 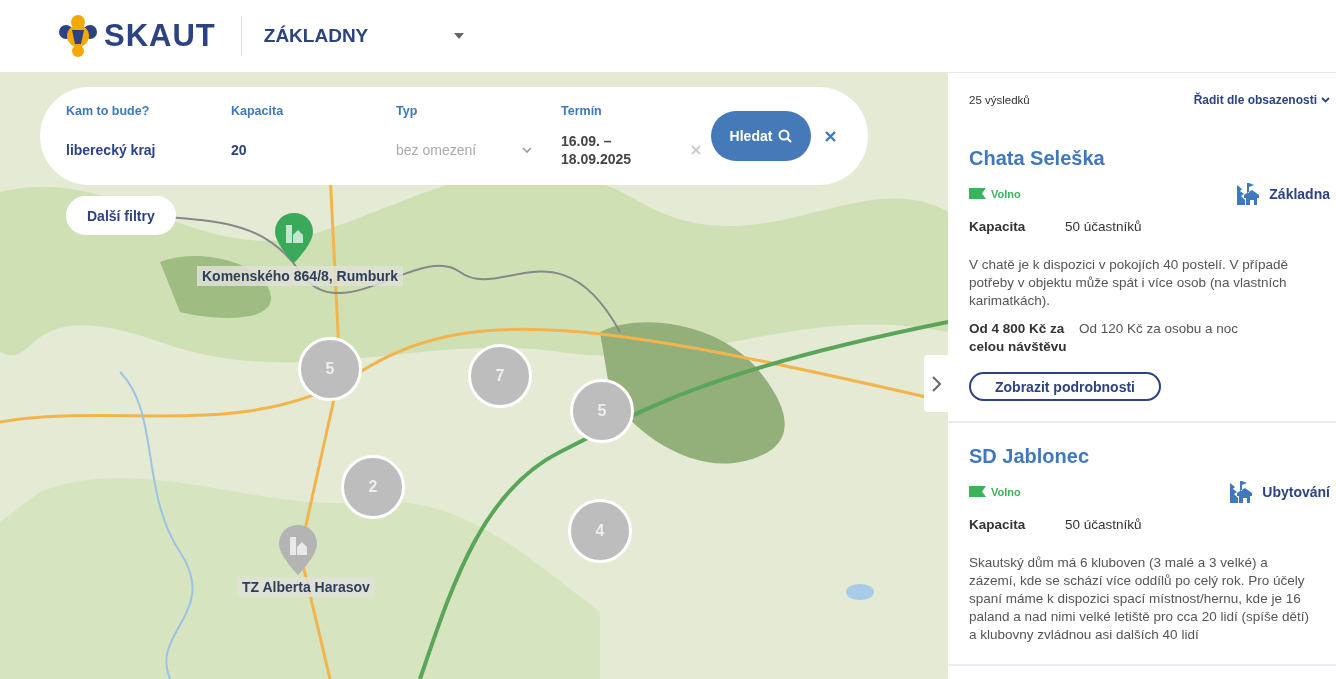 What do you see at coordinates (108, 111) in the screenshot?
I see `field-label: Kam to bude?` at bounding box center [108, 111].